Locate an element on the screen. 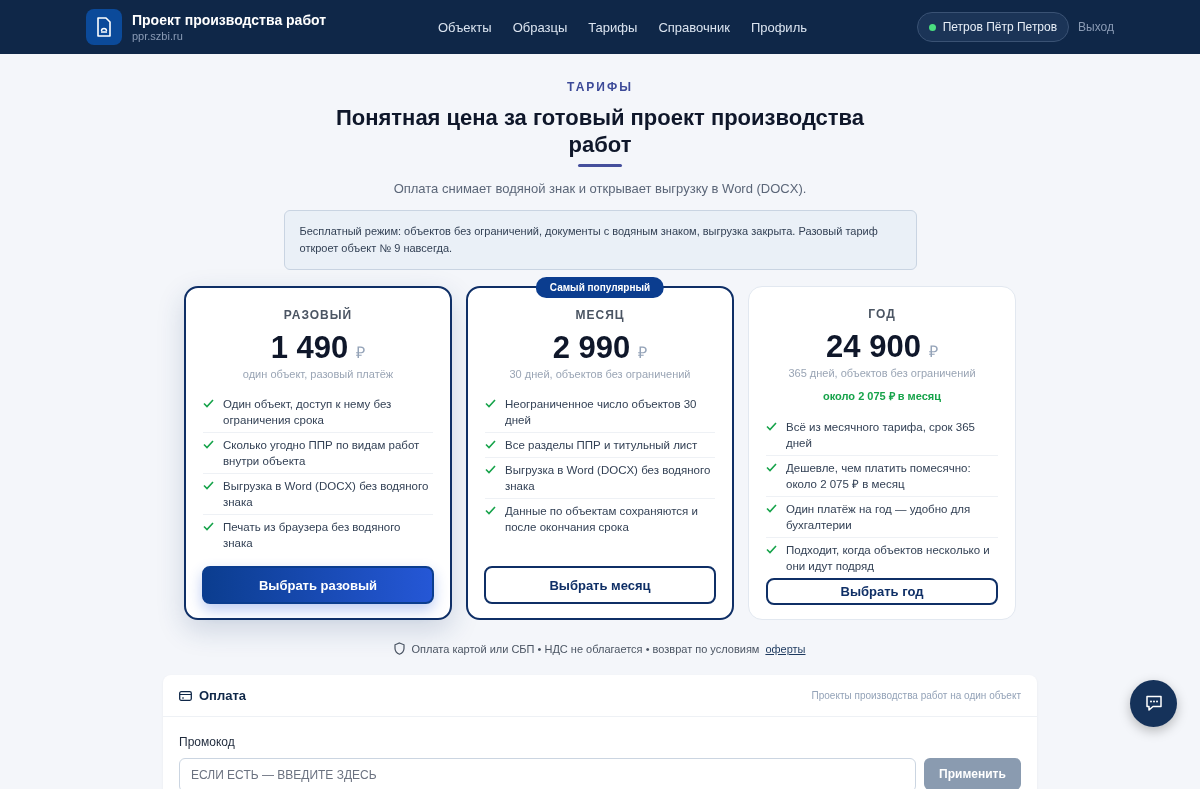  promo-input: ЕСЛИ ЕСТЬ — ВВЕДИТЕ ЗДЕСЬ is located at coordinates (547, 773).